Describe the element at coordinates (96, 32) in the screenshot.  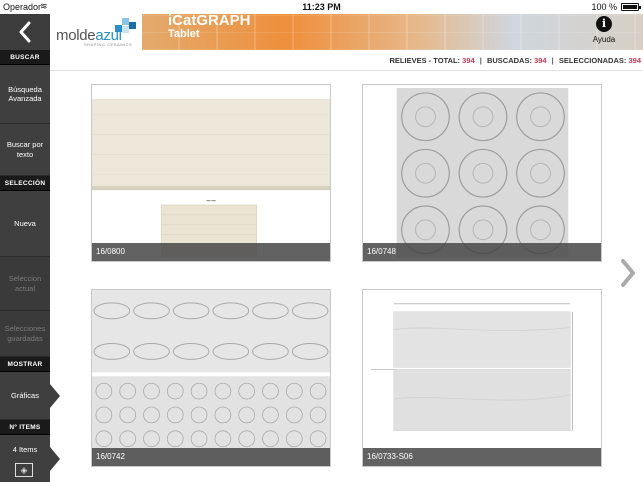
I see `brand-logo: moldeazul SHAPING CERAMICS` at that location.